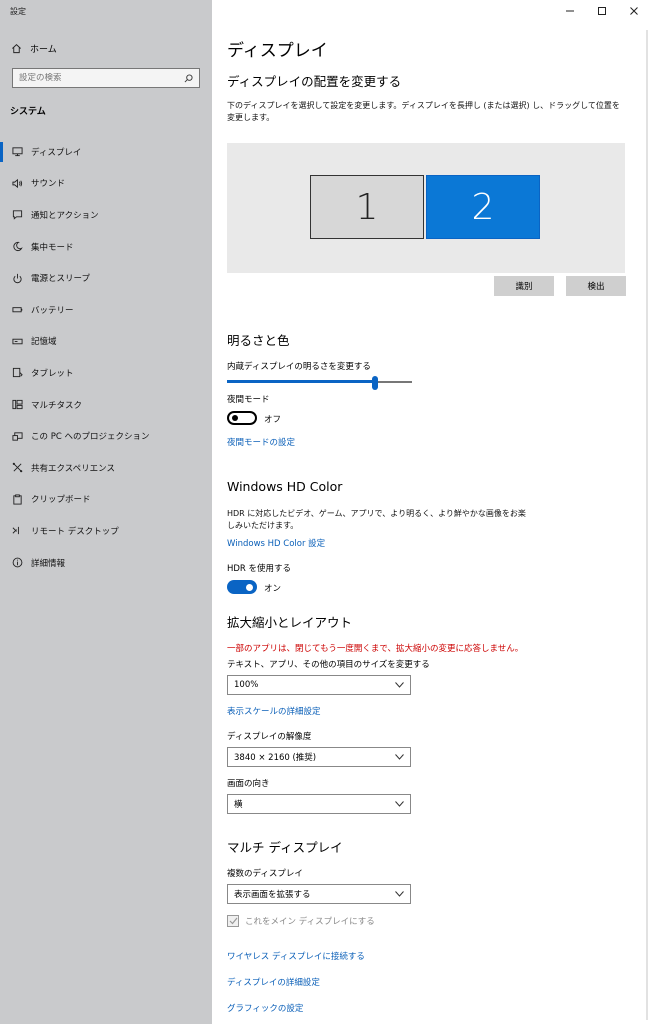 The width and height of the screenshot is (650, 1024). I want to click on sidebar-item-power: 電源とスリープ, so click(106, 278).